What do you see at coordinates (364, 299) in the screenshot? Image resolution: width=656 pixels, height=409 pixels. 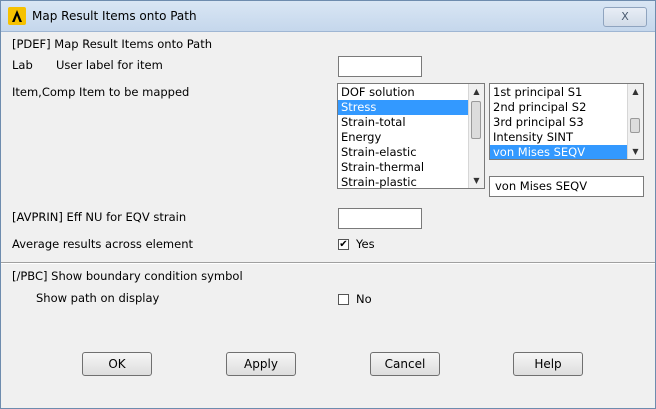 I see `show-path-option: No` at bounding box center [364, 299].